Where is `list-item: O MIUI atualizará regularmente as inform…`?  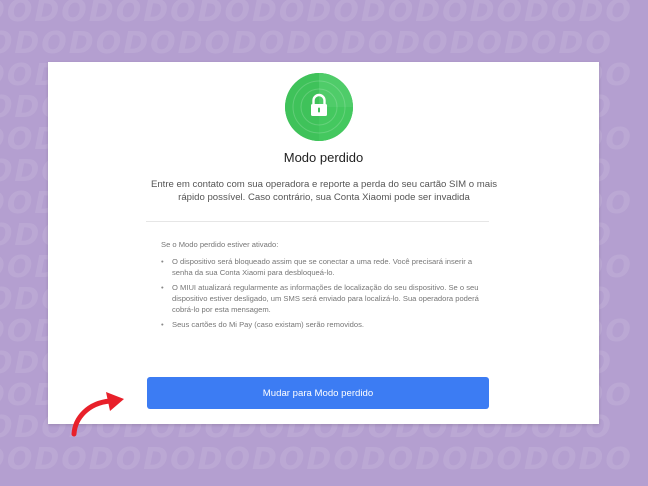
list-item: O MIUI atualizará regularmente as inform… is located at coordinates (321, 298).